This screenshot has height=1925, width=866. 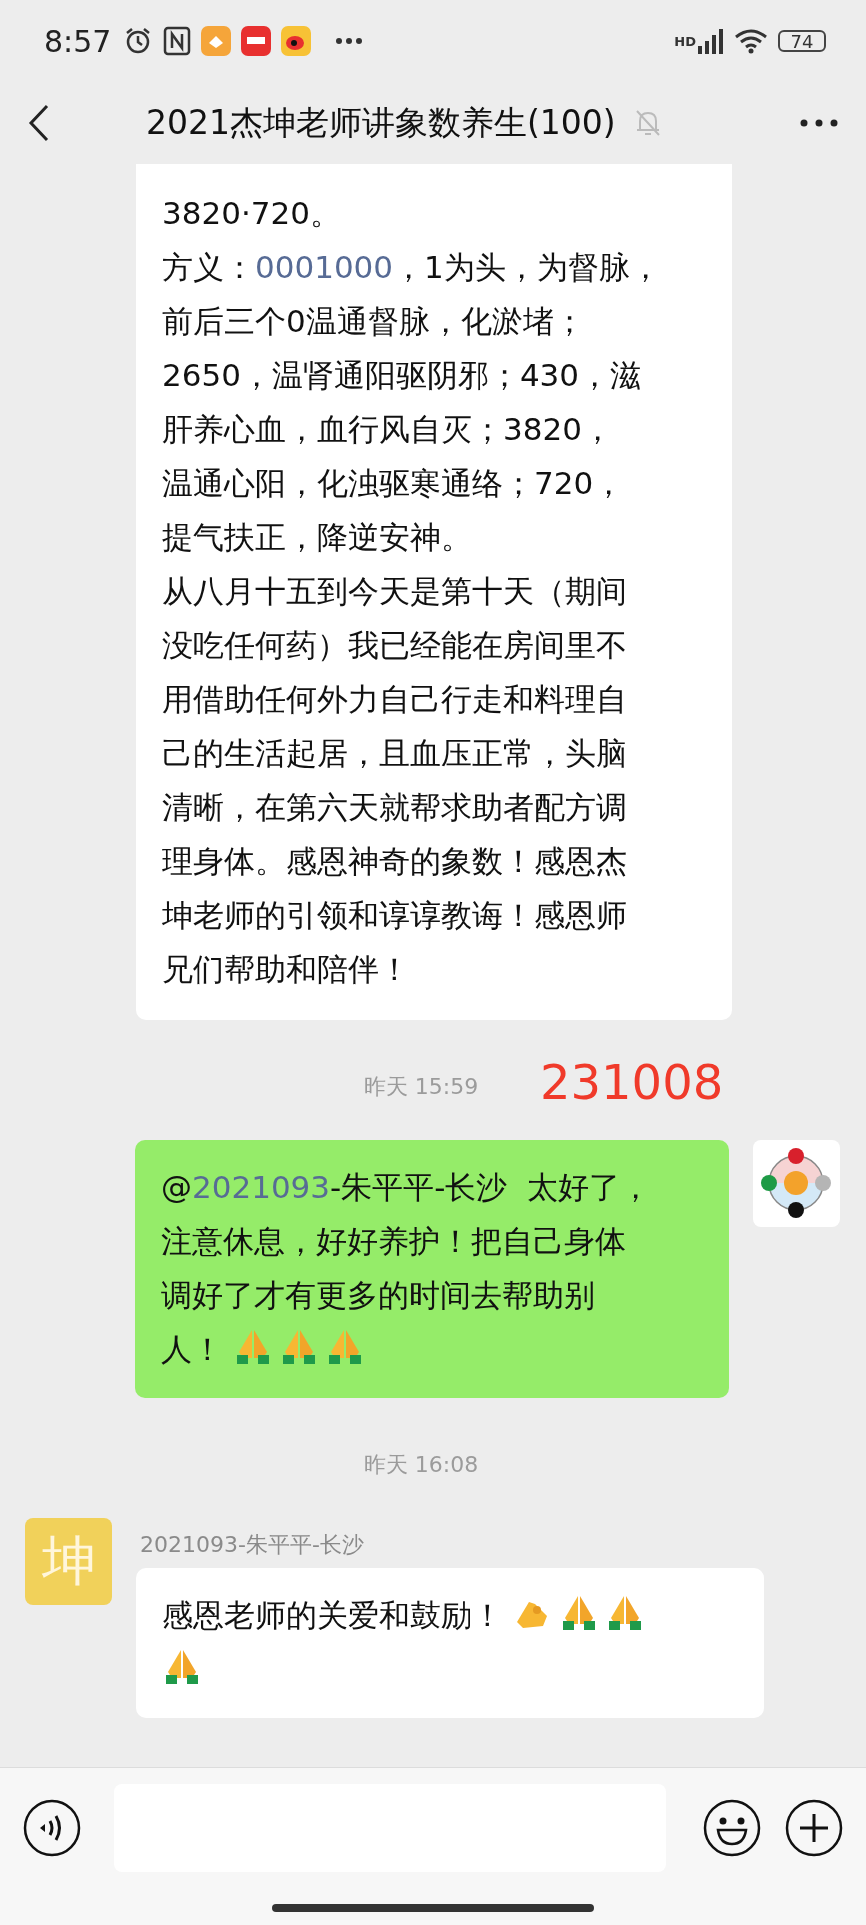 What do you see at coordinates (39, 123) in the screenshot?
I see `back-icon` at bounding box center [39, 123].